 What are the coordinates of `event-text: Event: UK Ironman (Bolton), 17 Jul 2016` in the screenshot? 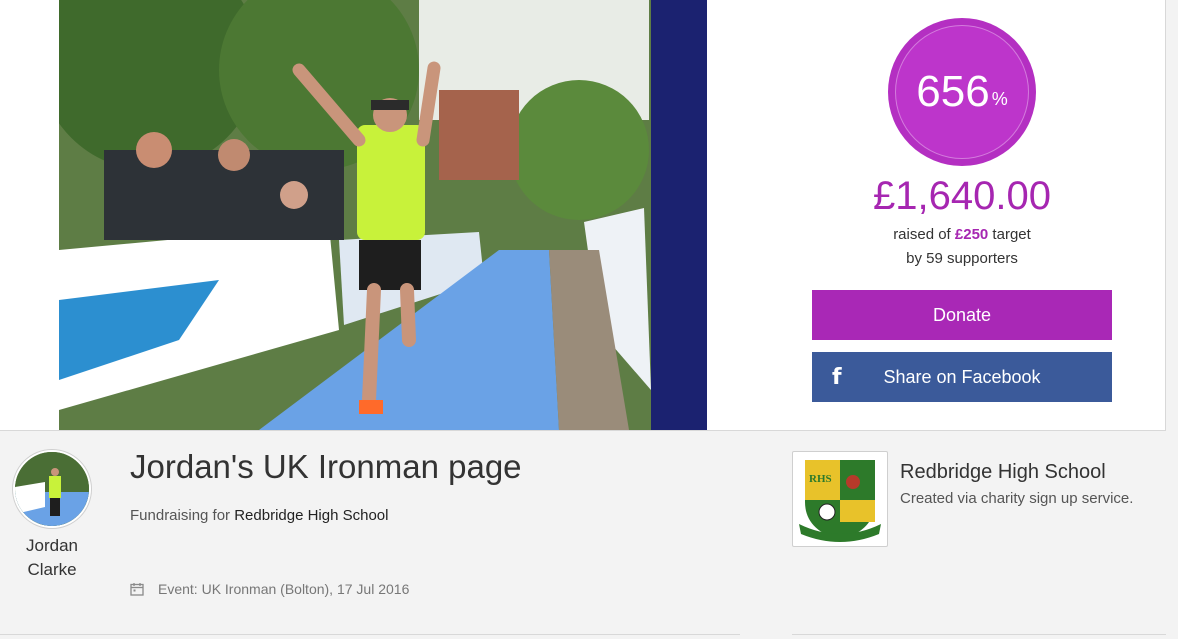 It's located at (284, 589).